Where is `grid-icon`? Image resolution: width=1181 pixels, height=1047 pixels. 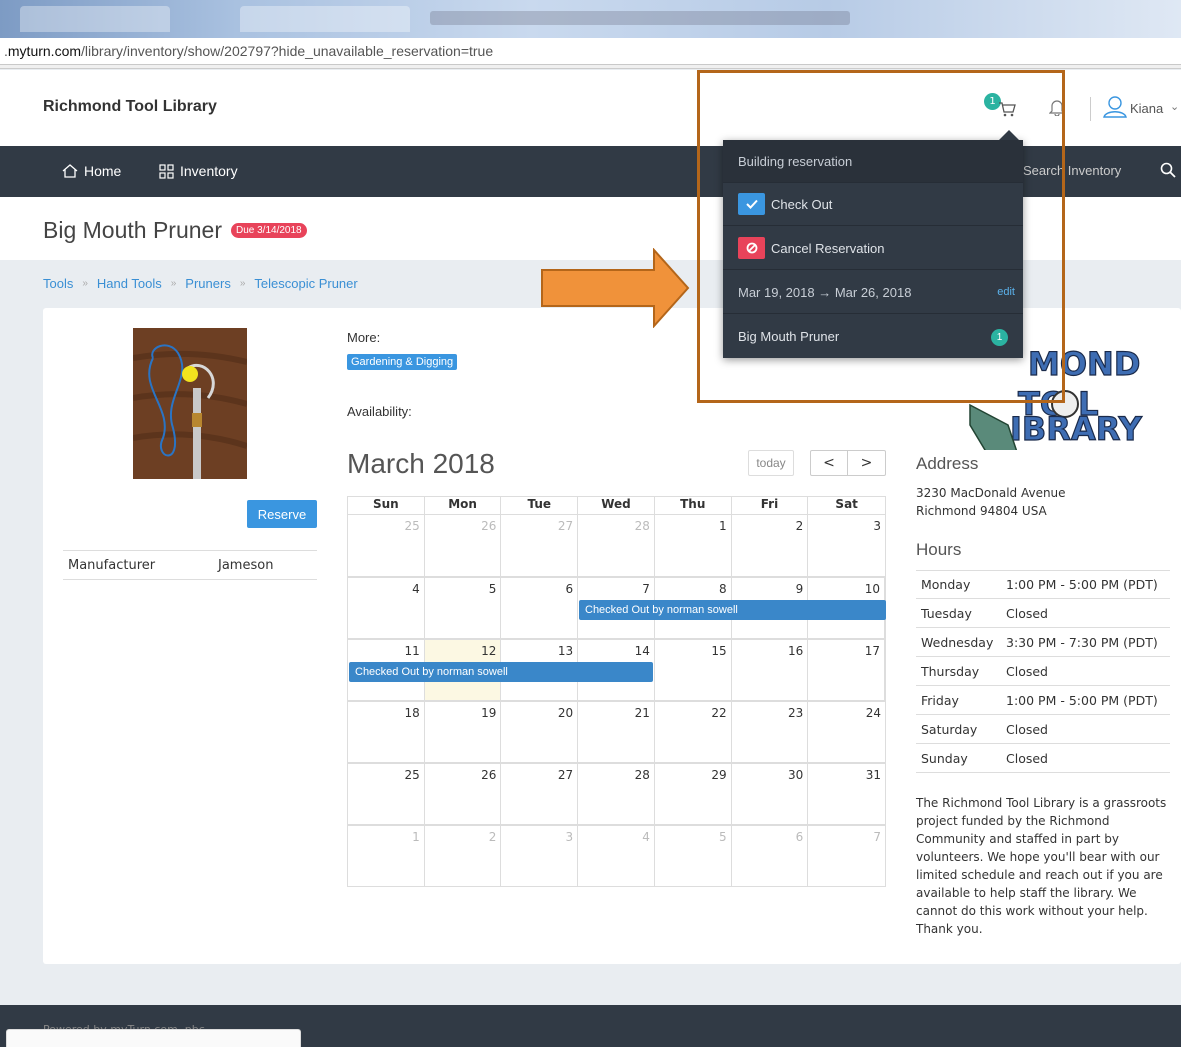 grid-icon is located at coordinates (166, 171).